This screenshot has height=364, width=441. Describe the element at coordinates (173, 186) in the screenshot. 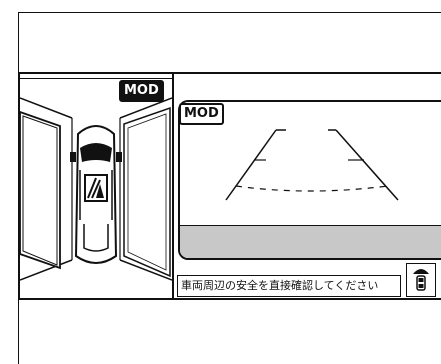

I see `panel-divider` at that location.